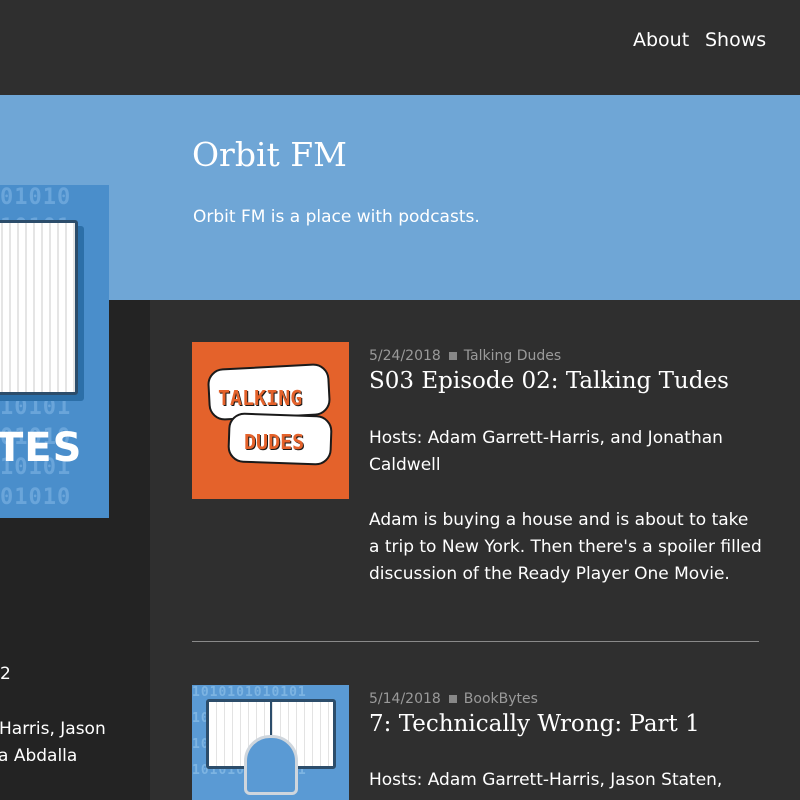 This screenshot has width=800, height=800. Describe the element at coordinates (501, 699) in the screenshot. I see `episode-show-link: BookBytes` at that location.